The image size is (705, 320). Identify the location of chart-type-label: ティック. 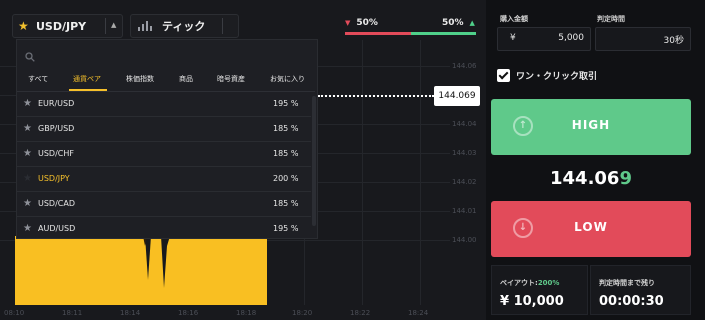
(184, 26).